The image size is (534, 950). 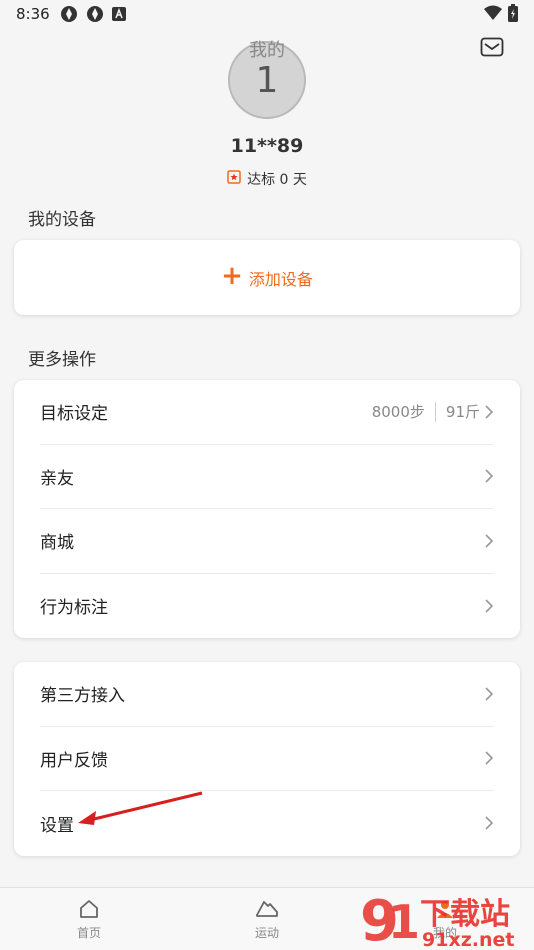 What do you see at coordinates (280, 279) in the screenshot?
I see `add-device-label: 添加设备` at bounding box center [280, 279].